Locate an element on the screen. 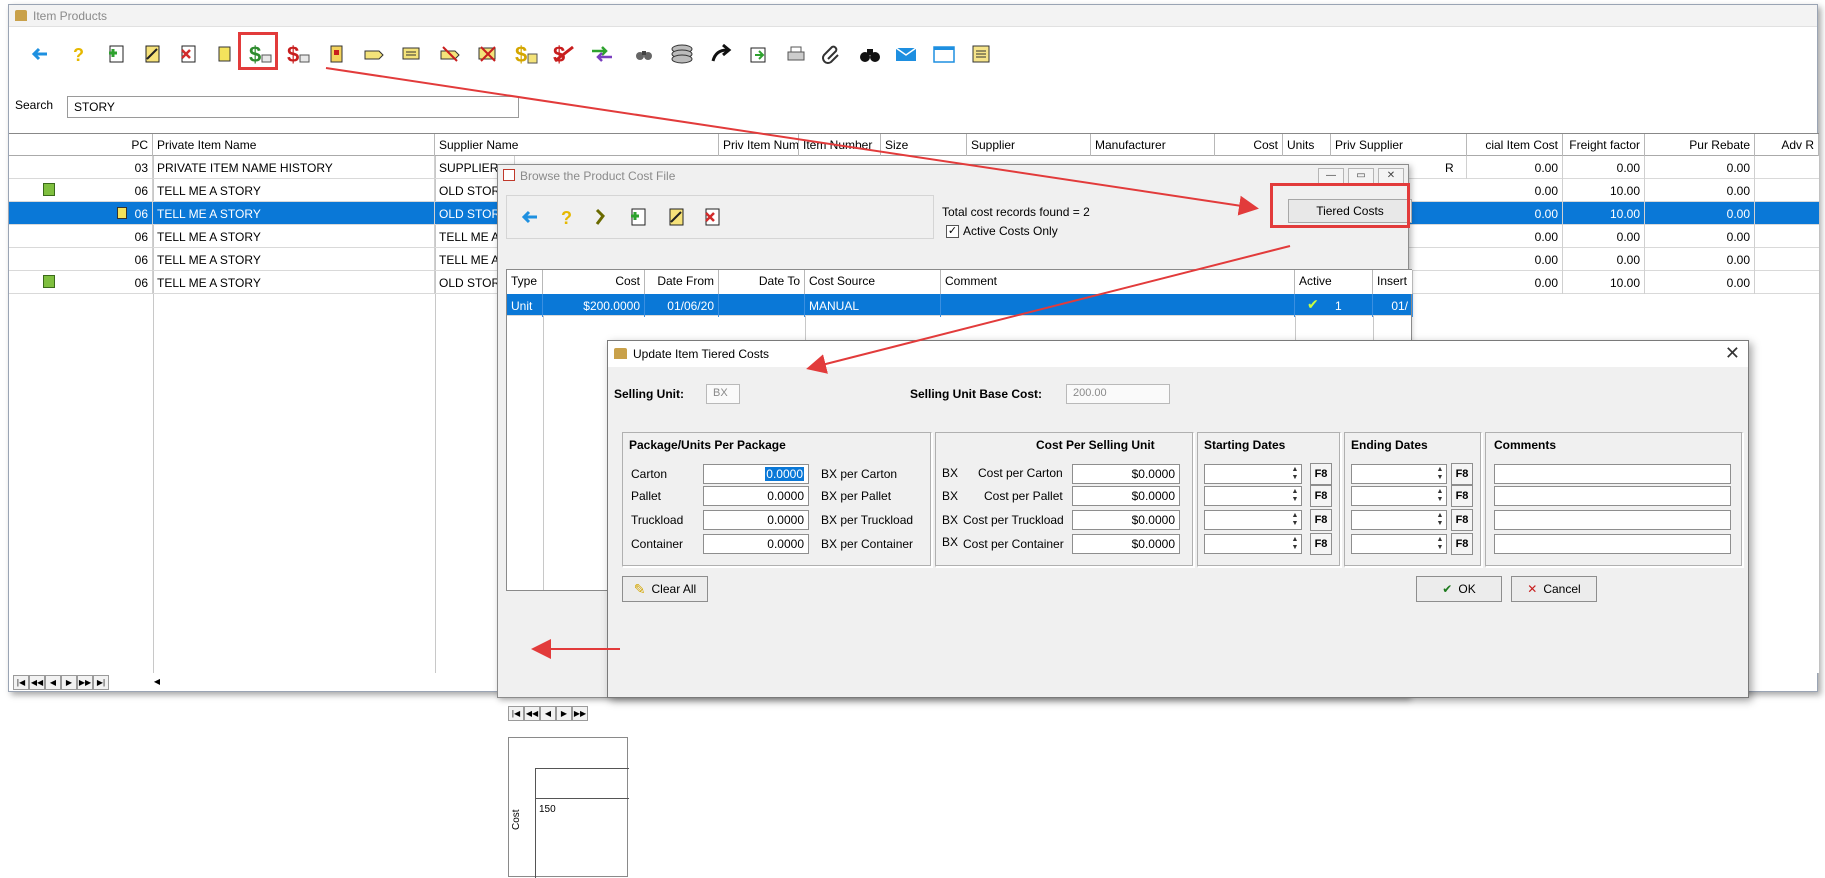  window-icon is located at coordinates (944, 54).